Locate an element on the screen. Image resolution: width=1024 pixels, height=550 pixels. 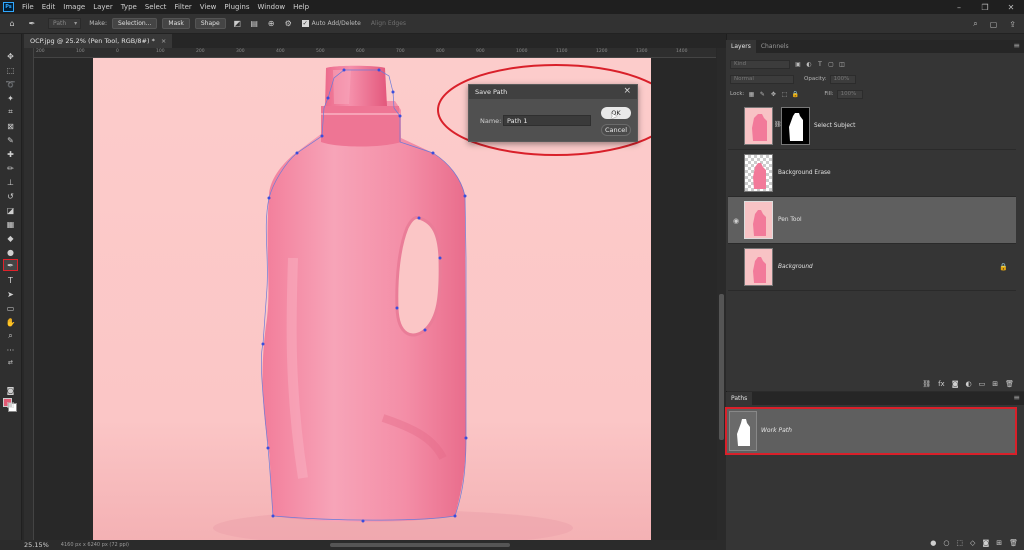
path-name-input is located at coordinates (547, 120).